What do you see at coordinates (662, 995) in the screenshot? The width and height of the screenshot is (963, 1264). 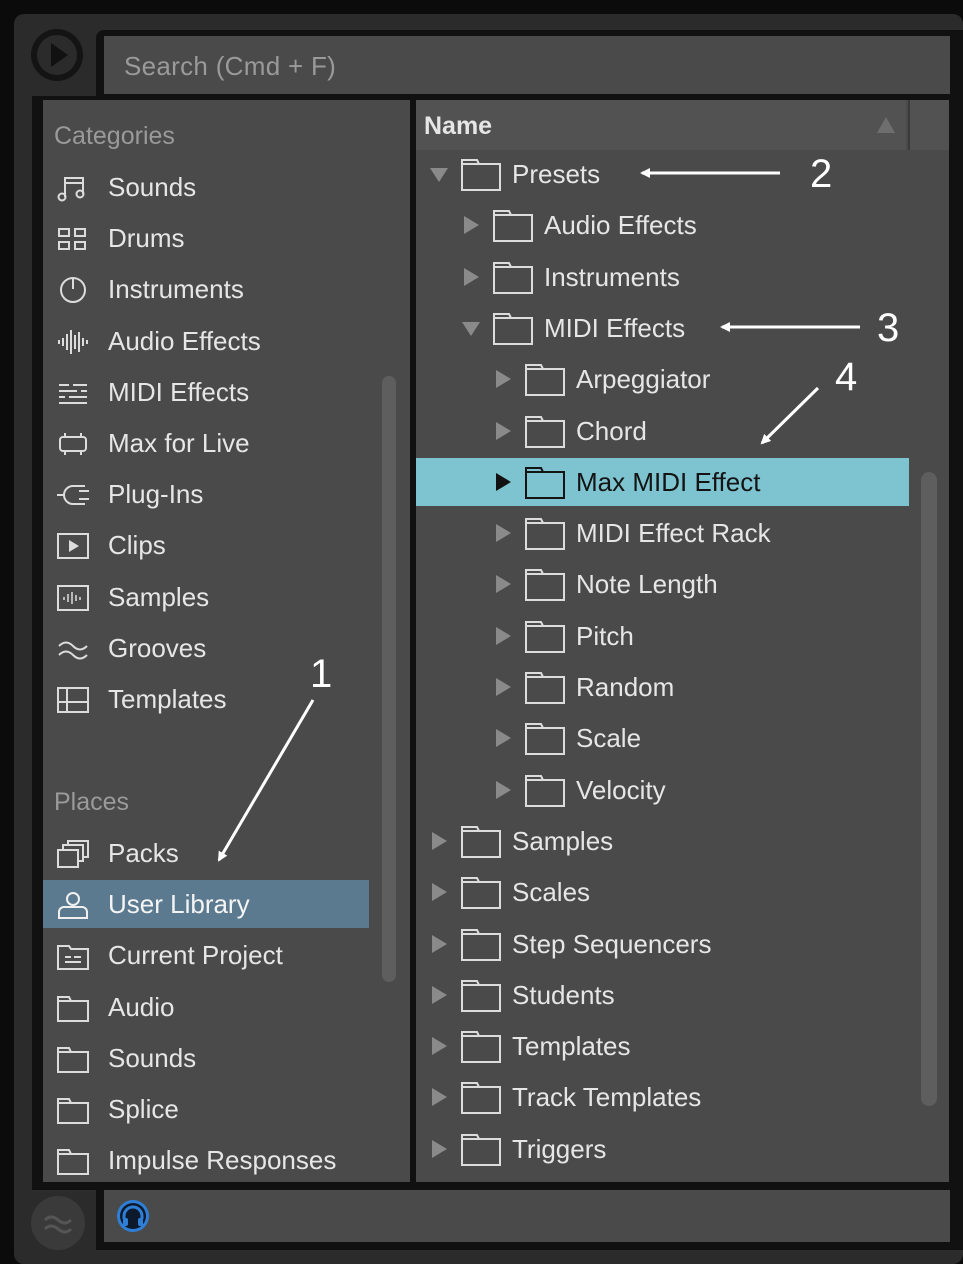 I see `tree-row-students: Students` at bounding box center [662, 995].